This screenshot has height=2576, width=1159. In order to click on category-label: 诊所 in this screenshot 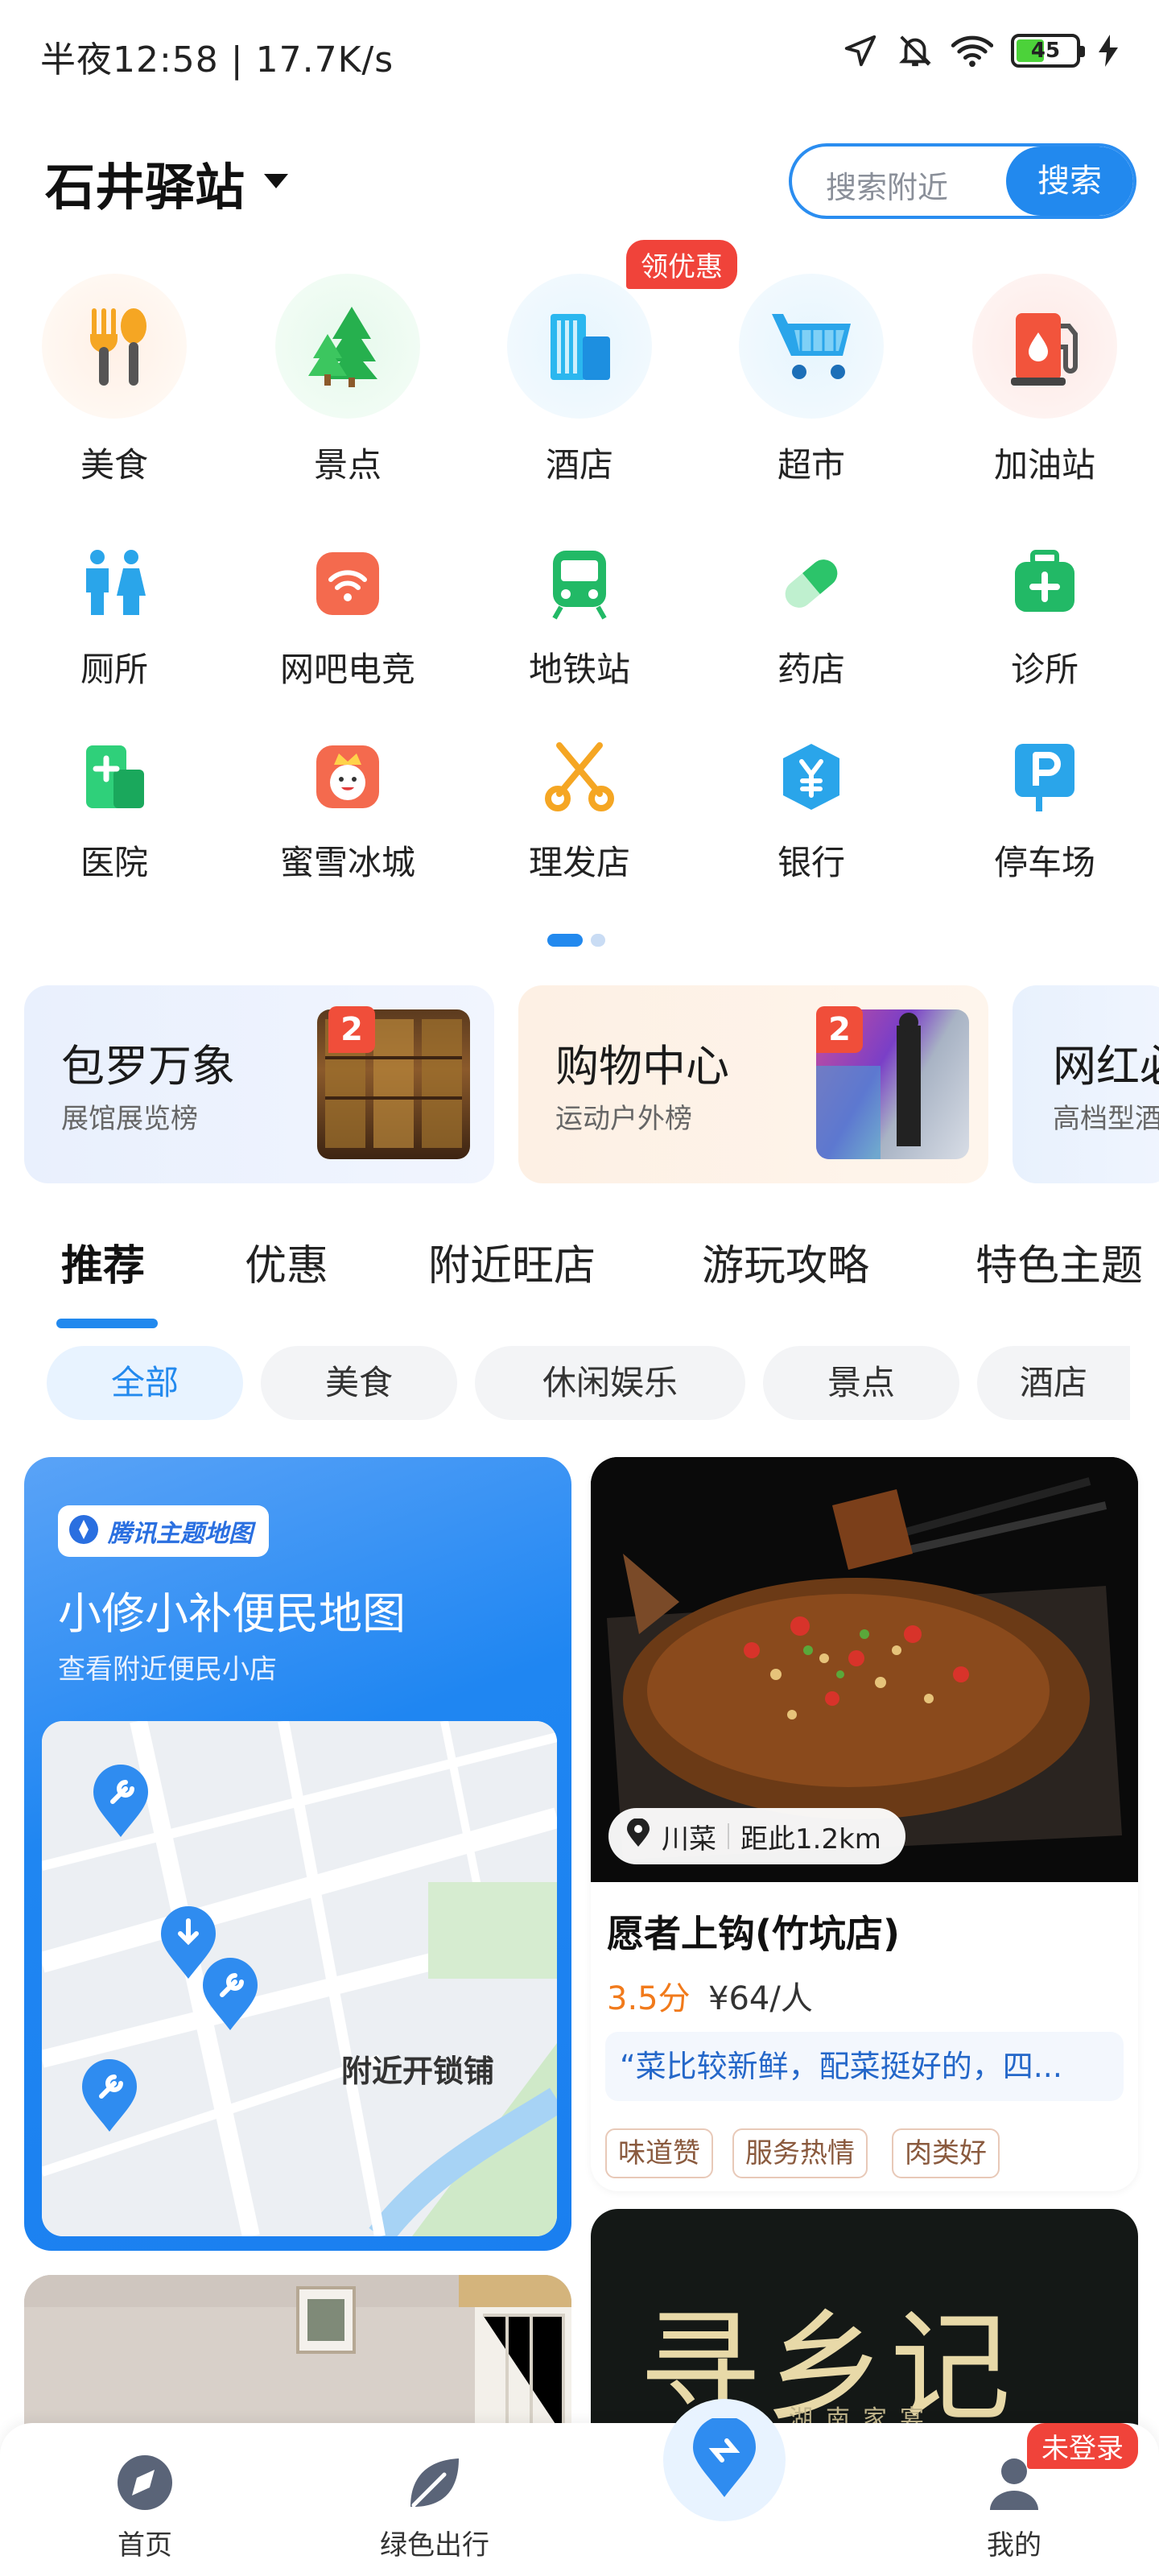, I will do `click(1044, 669)`.